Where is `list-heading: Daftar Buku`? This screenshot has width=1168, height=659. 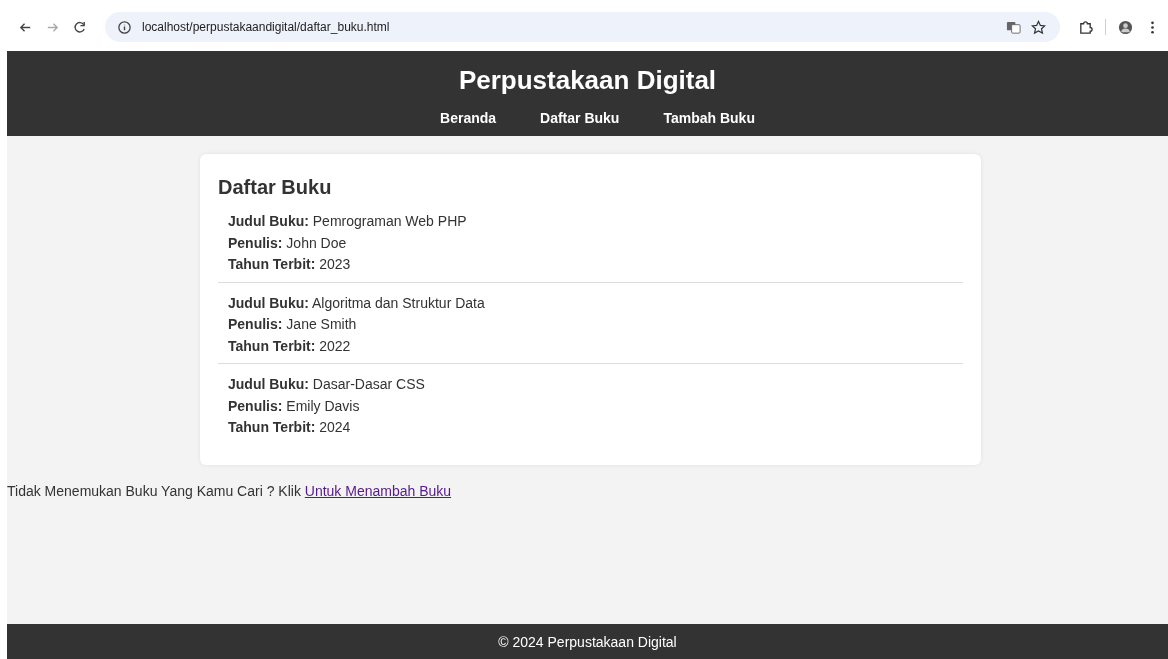 list-heading: Daftar Buku is located at coordinates (275, 187).